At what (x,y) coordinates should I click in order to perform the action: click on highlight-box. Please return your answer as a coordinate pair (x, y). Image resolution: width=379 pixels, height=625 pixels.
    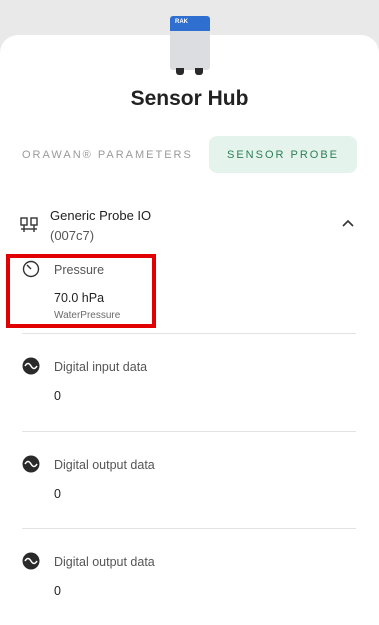
    Looking at the image, I should click on (81, 291).